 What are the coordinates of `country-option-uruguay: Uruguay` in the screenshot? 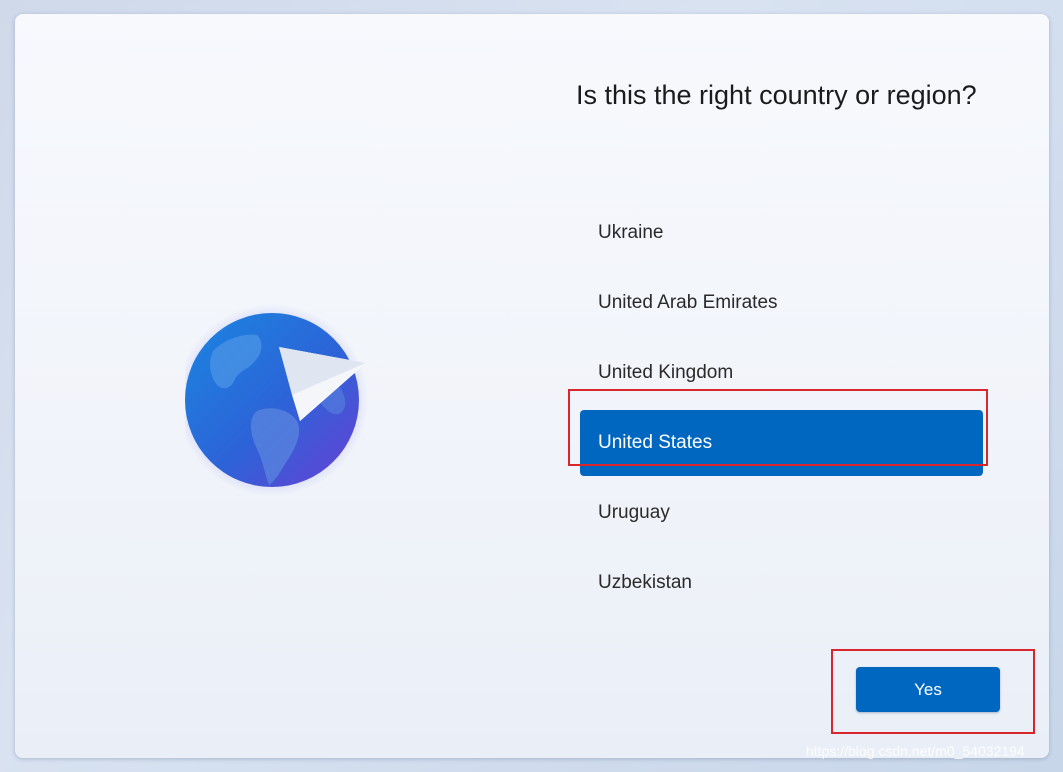 It's located at (781, 513).